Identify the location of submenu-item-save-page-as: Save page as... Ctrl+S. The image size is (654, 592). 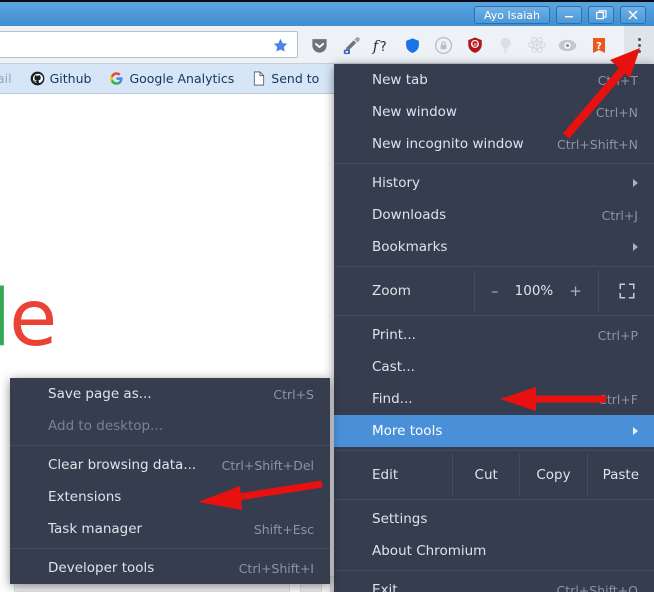
(170, 394).